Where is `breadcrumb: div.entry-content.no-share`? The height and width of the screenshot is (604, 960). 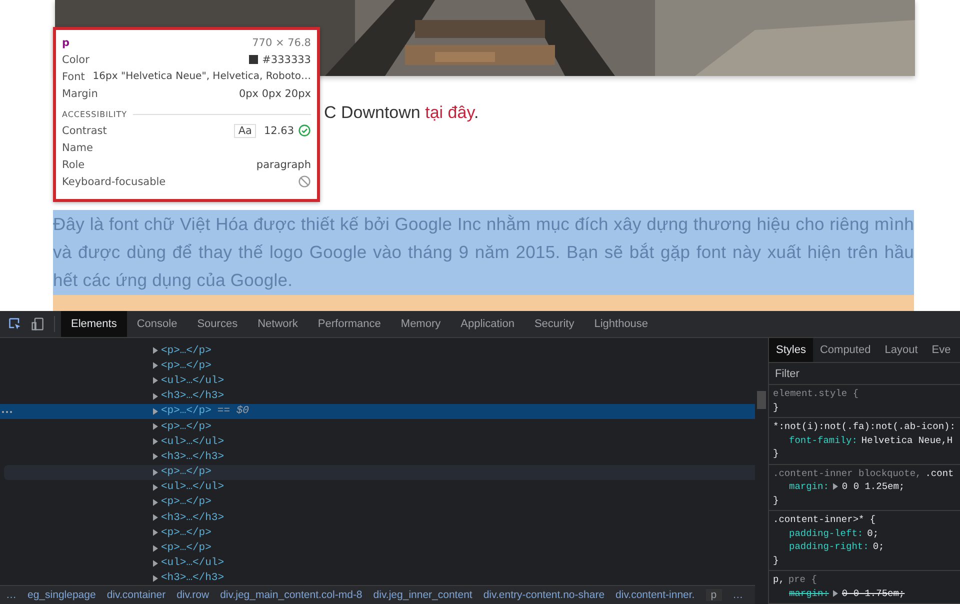
breadcrumb: div.entry-content.no-share is located at coordinates (544, 595).